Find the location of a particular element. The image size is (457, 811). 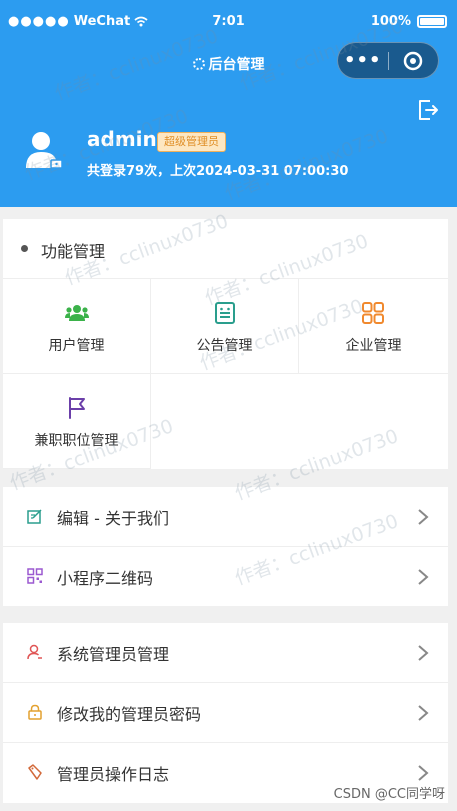

grid-icon is located at coordinates (373, 313).